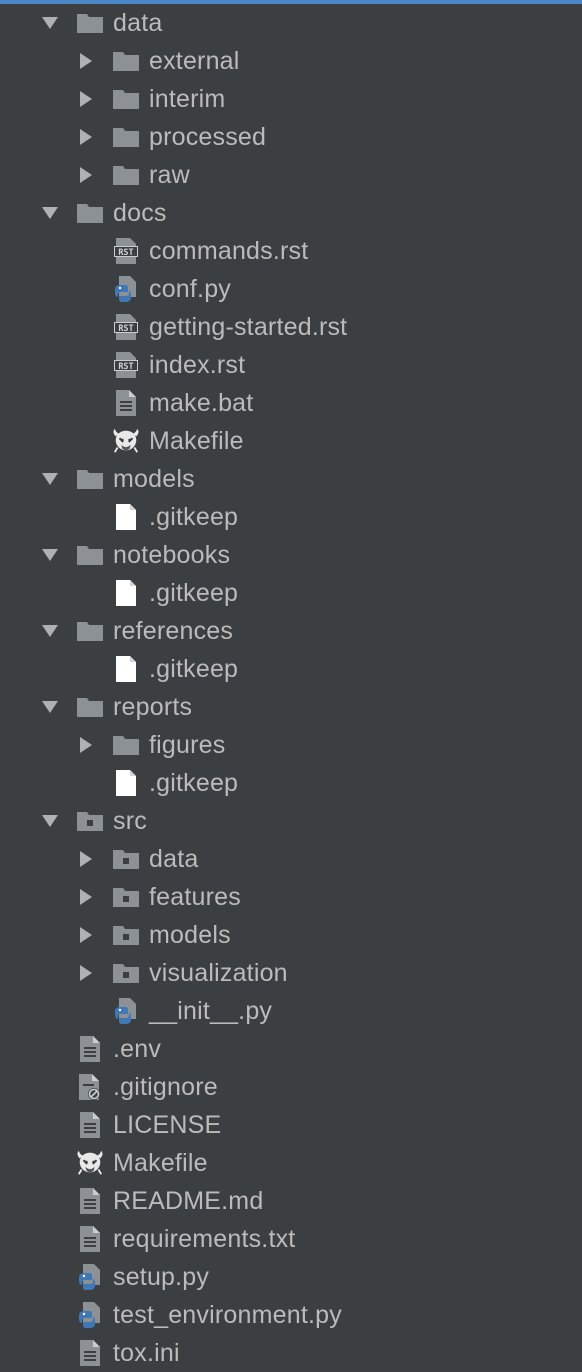 Image resolution: width=582 pixels, height=1372 pixels. I want to click on tree-item-label: tox.ini, so click(146, 1353).